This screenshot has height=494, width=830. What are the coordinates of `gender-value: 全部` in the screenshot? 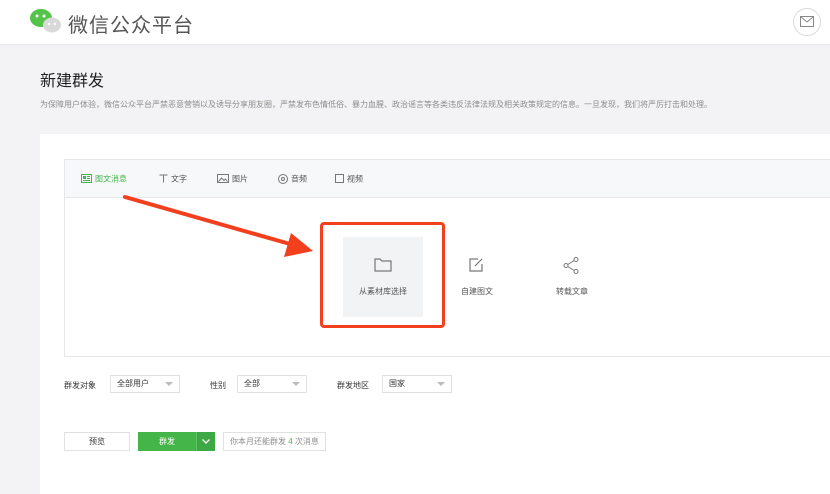 It's located at (252, 383).